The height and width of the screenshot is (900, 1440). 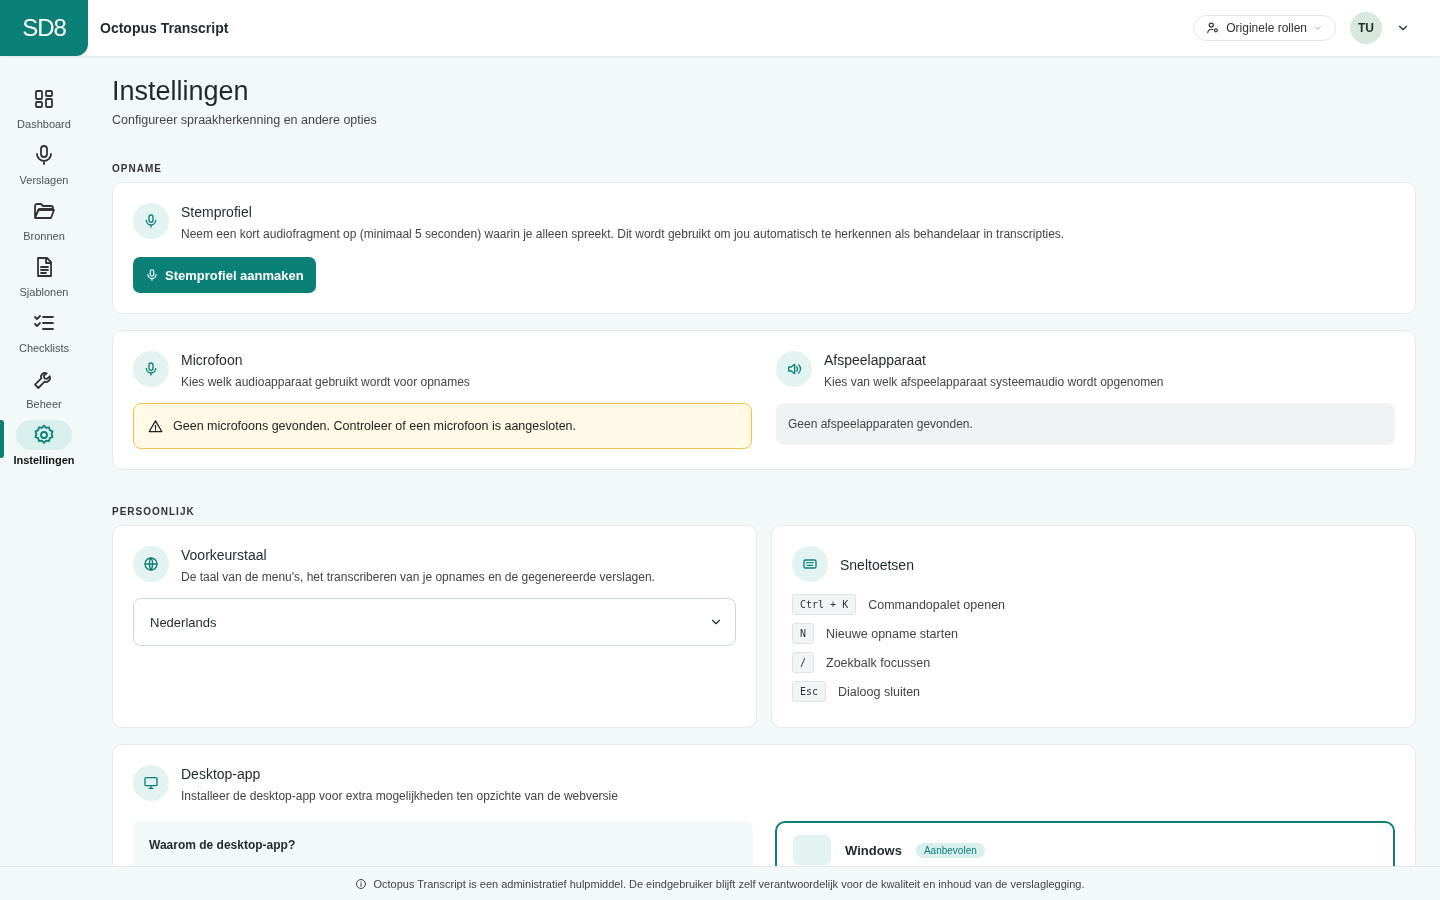 What do you see at coordinates (137, 168) in the screenshot?
I see `section-heading: OPNAME` at bounding box center [137, 168].